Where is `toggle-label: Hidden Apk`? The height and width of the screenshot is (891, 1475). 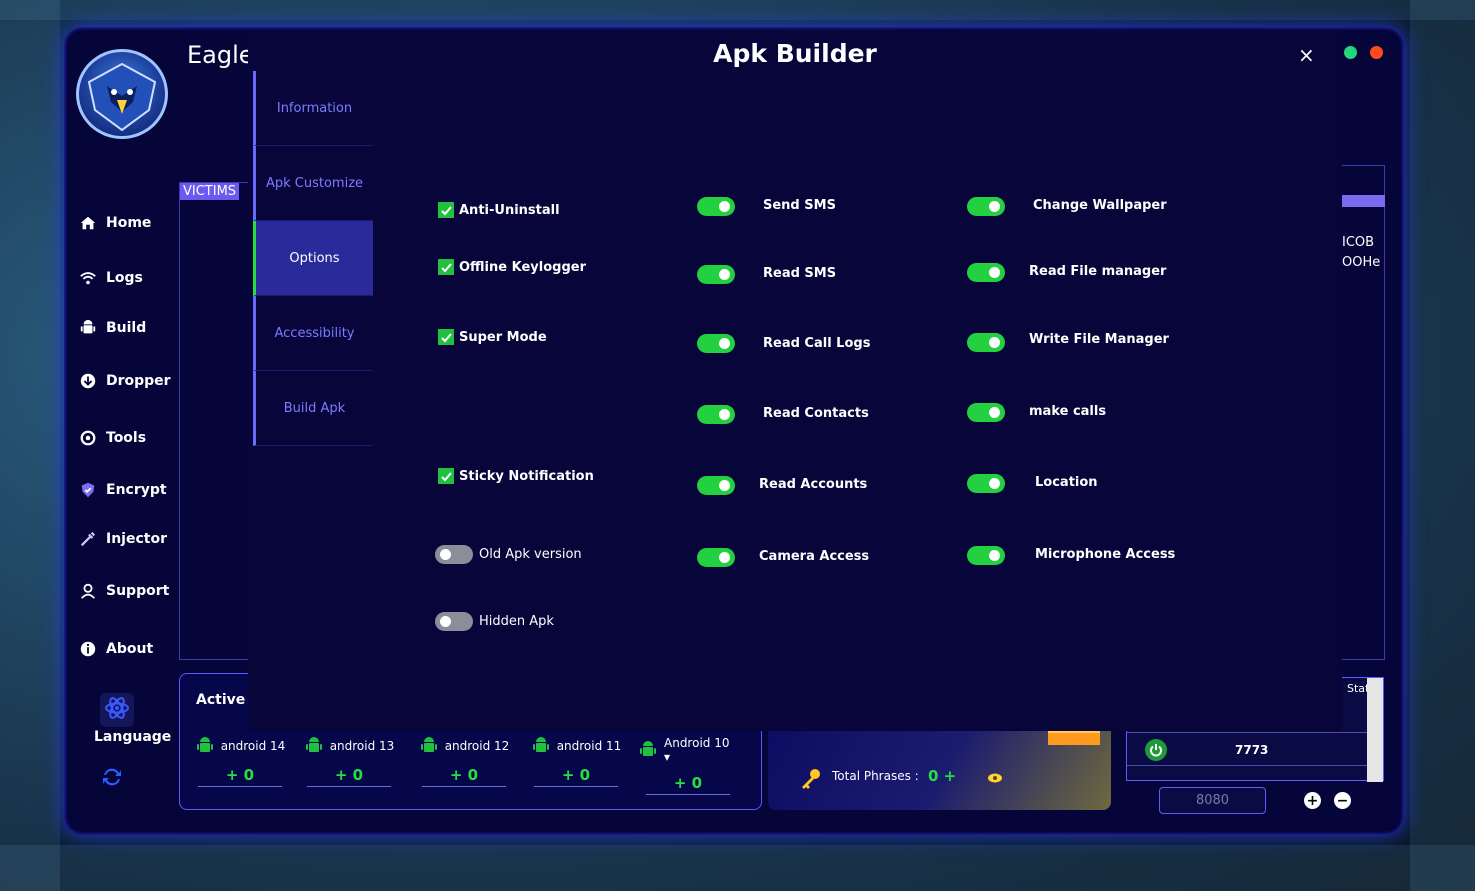
toggle-label: Hidden Apk is located at coordinates (516, 621).